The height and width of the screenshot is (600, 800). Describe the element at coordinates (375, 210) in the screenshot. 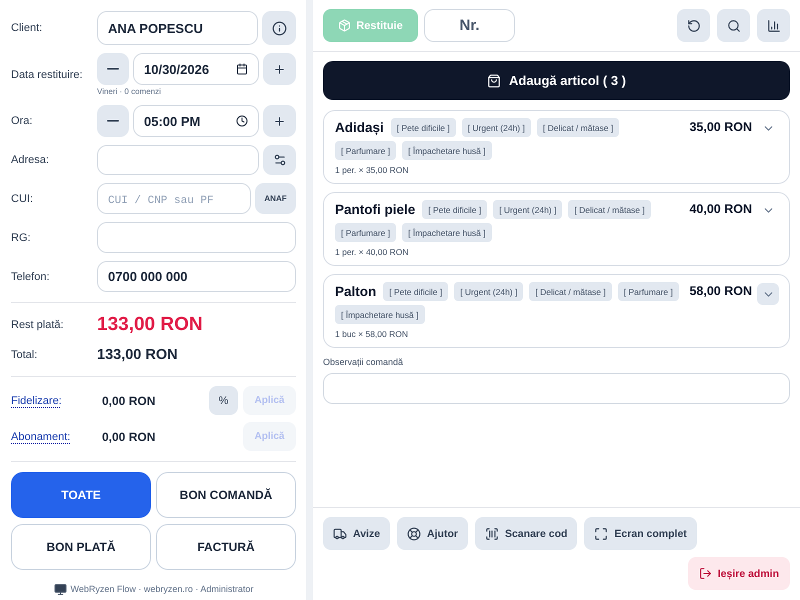

I see `item-name: Pantofi piele` at that location.